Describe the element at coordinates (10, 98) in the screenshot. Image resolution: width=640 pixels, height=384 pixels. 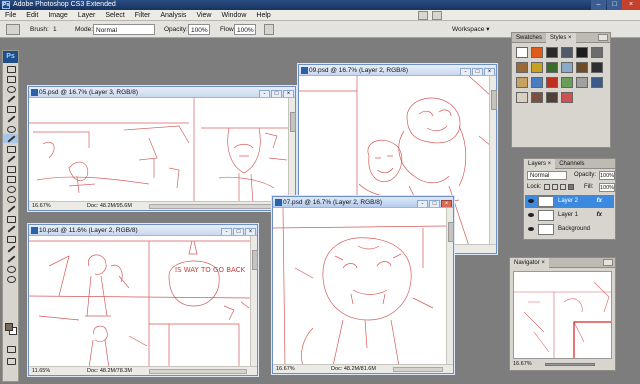
I see `magic-wand-tool-icon` at that location.